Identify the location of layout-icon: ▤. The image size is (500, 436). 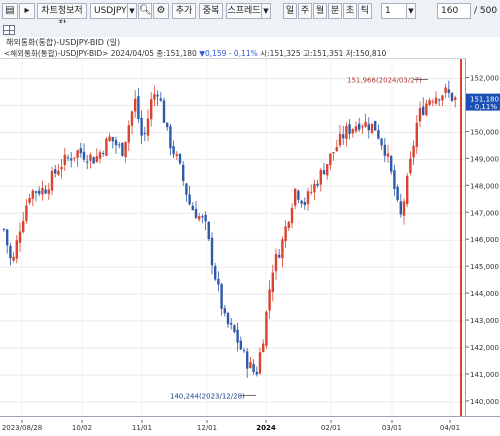
(10, 11).